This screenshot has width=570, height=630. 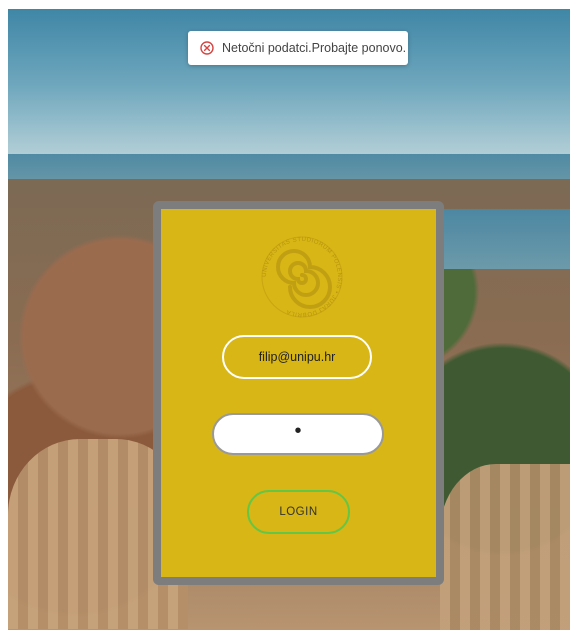 What do you see at coordinates (505, 547) in the screenshot?
I see `arena-right` at bounding box center [505, 547].